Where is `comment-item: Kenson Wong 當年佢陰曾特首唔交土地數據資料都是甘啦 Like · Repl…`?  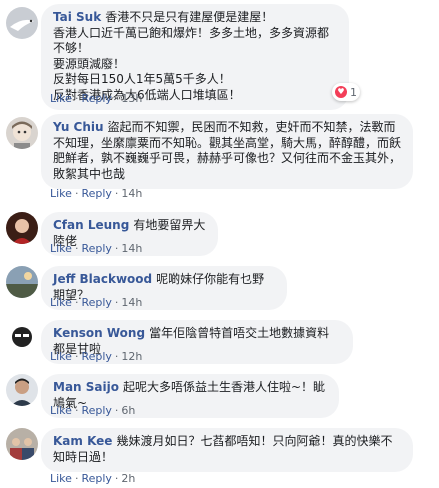
comment-item: Kenson Wong 當年佢陰曾特首唔交土地數據資料都是甘啦 Like · Repl… is located at coordinates (219, 343).